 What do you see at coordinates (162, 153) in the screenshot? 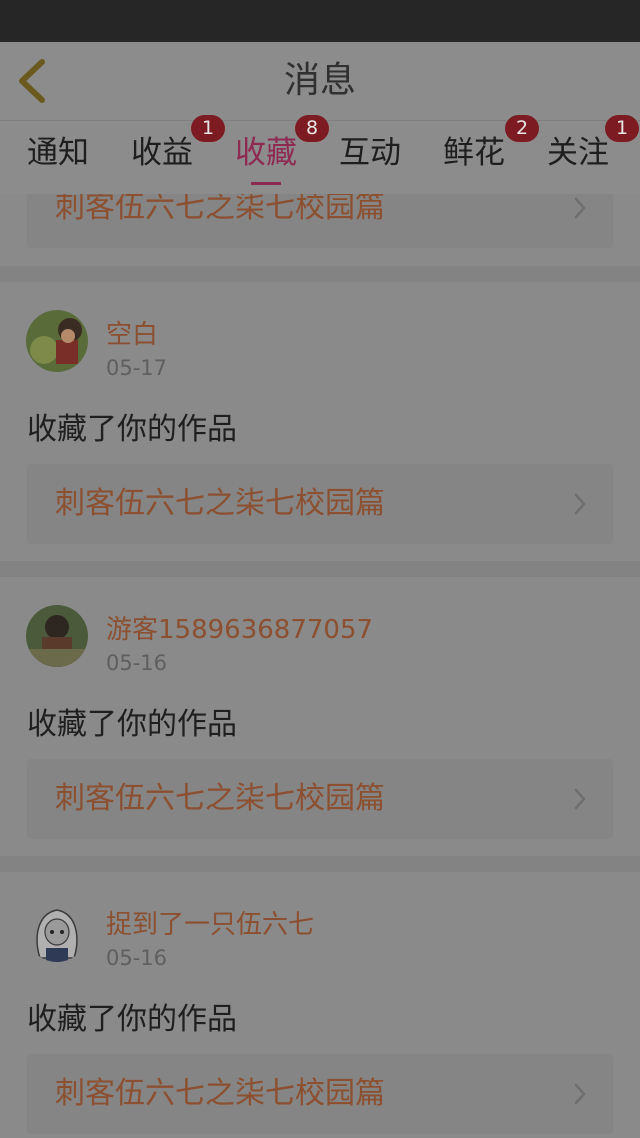
I see `tab-label: 收益` at bounding box center [162, 153].